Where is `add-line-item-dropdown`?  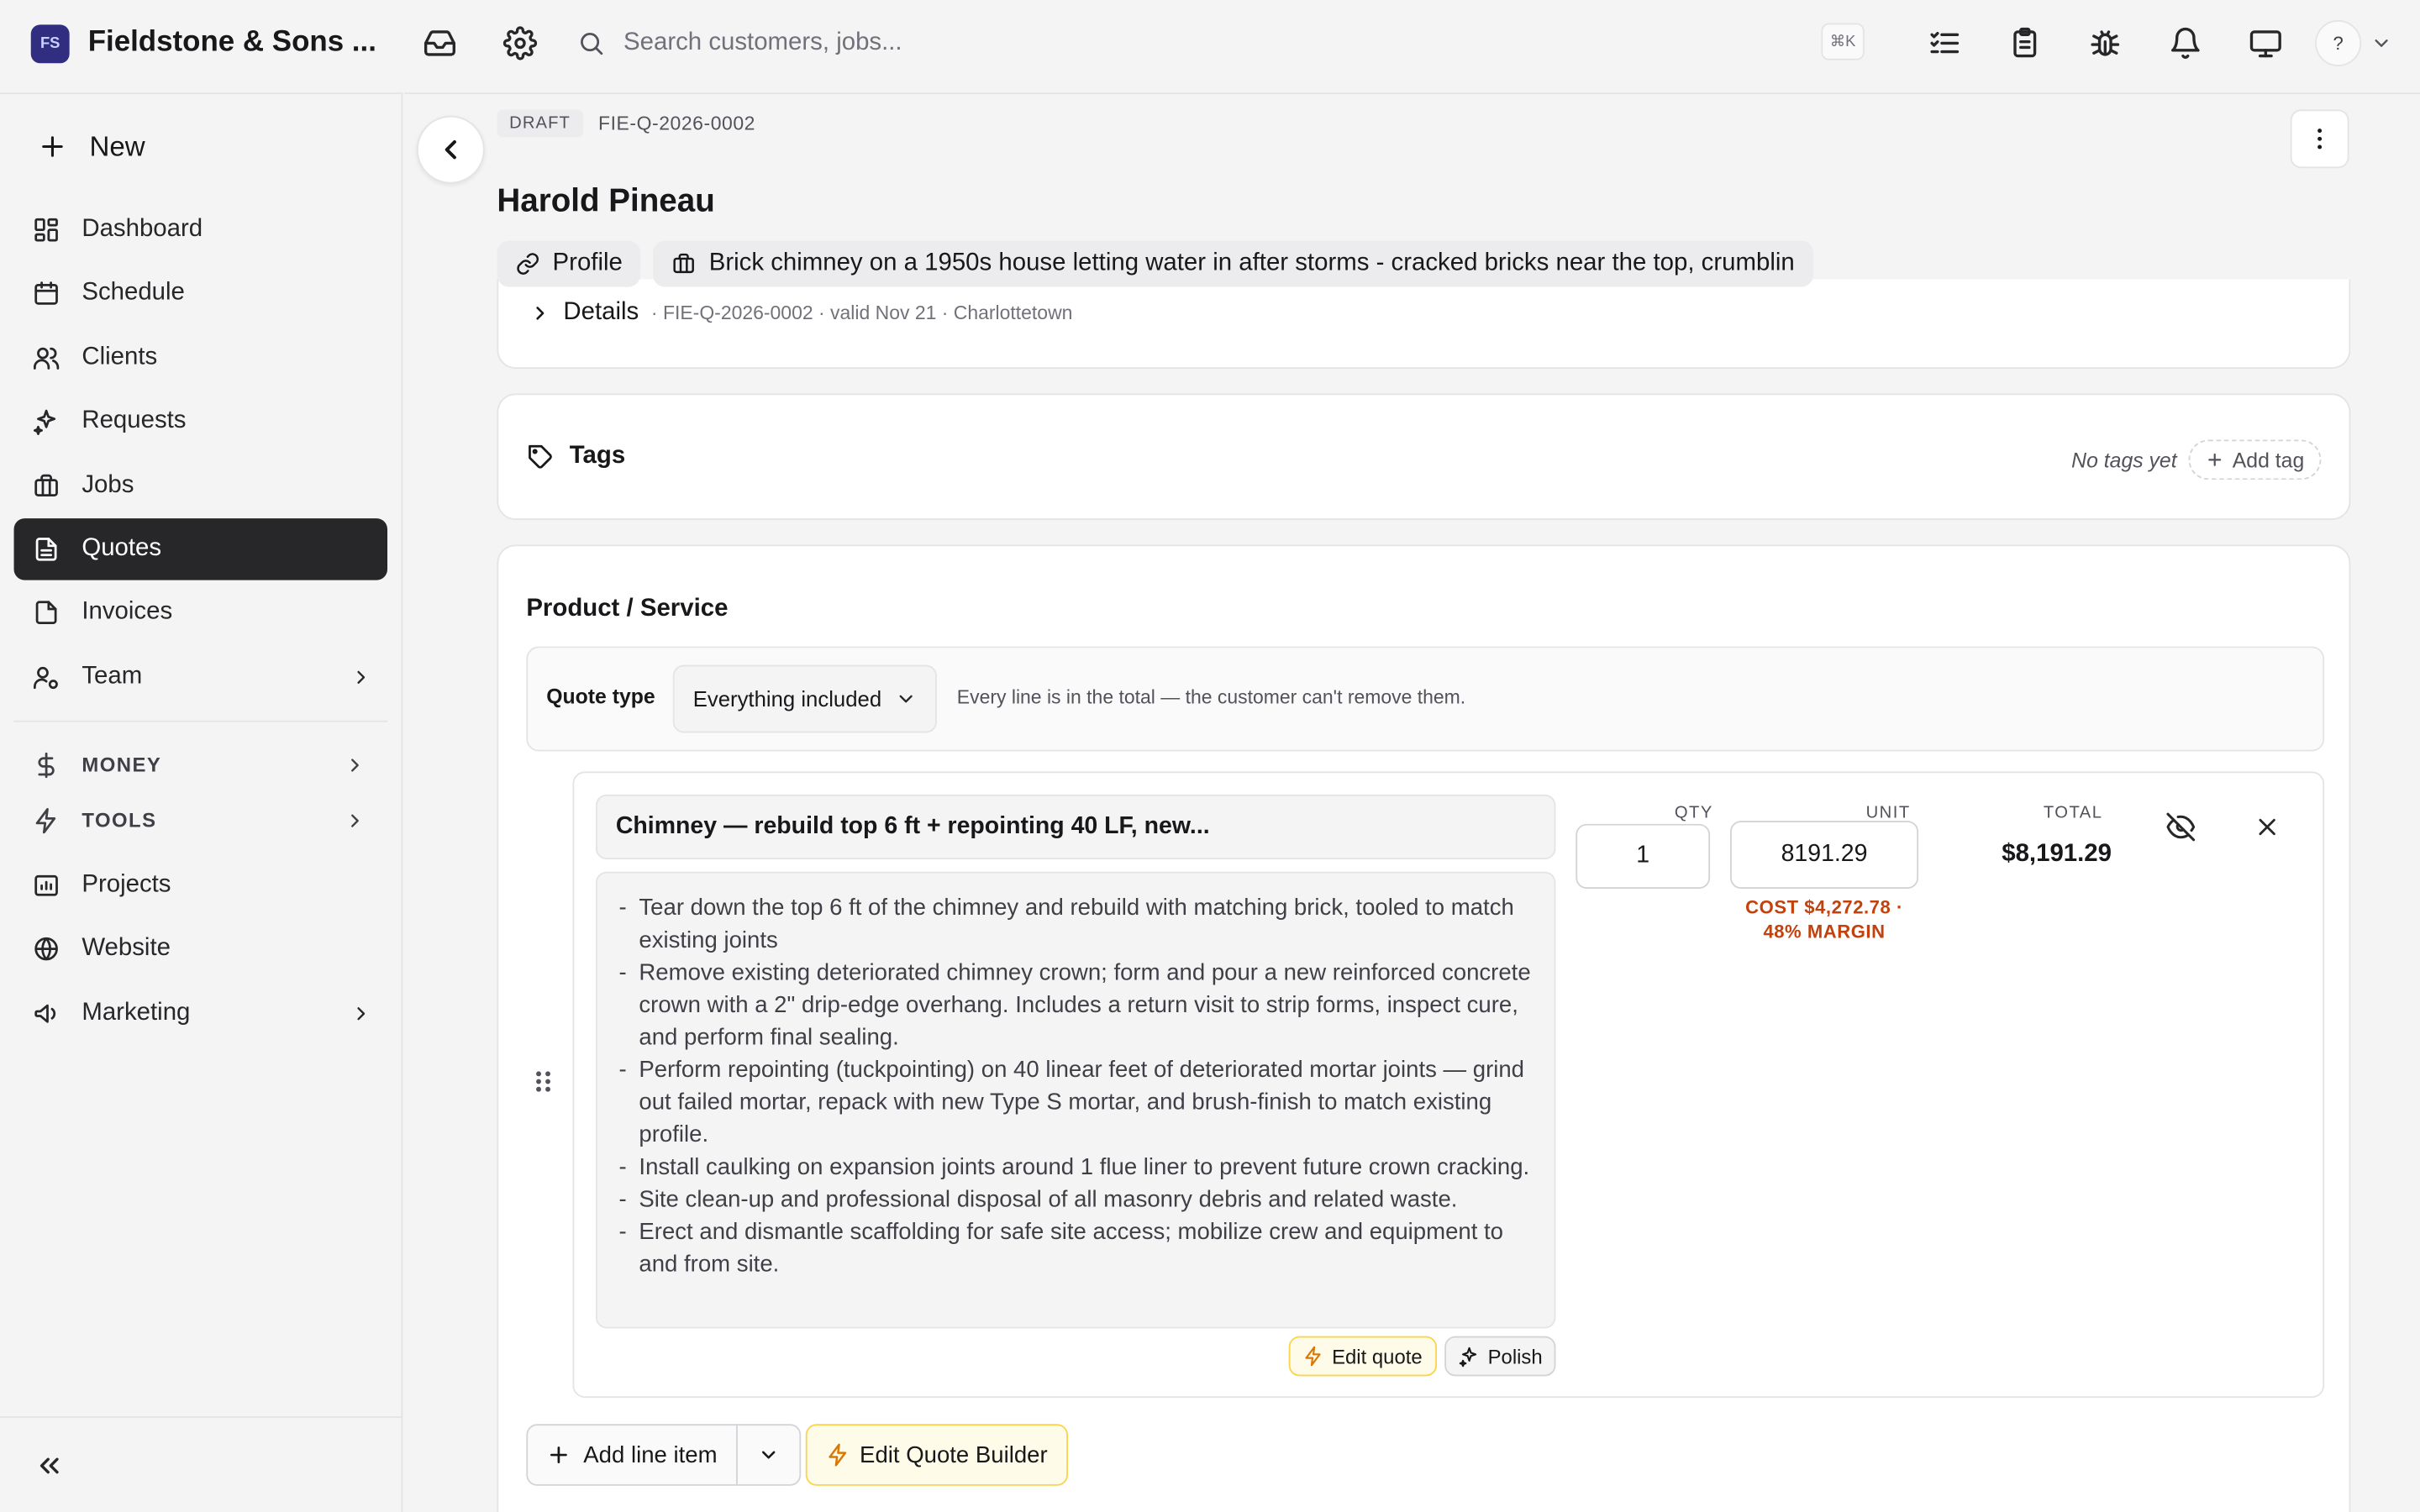 add-line-item-dropdown is located at coordinates (767, 1454).